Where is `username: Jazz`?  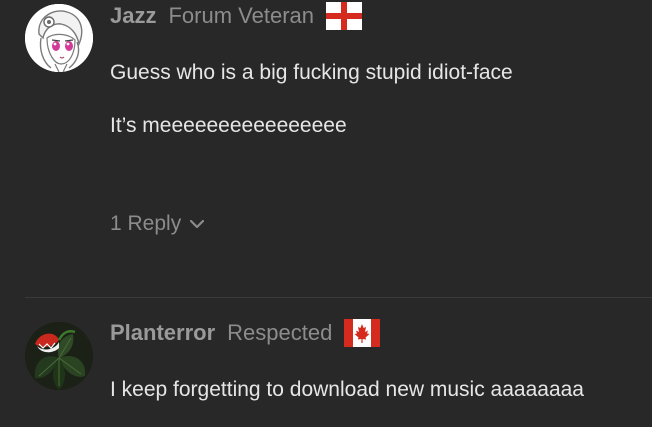
username: Jazz is located at coordinates (133, 16).